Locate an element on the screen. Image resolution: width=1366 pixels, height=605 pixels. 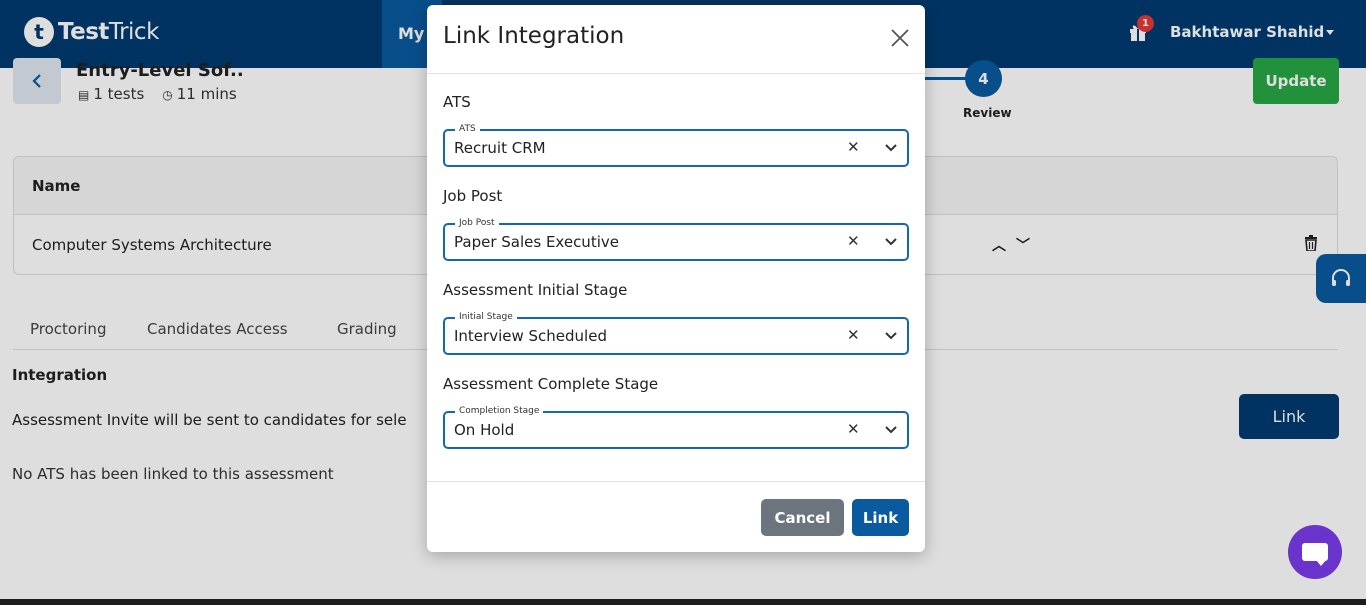
completion-stage-select-value: On Hold is located at coordinates (484, 430).